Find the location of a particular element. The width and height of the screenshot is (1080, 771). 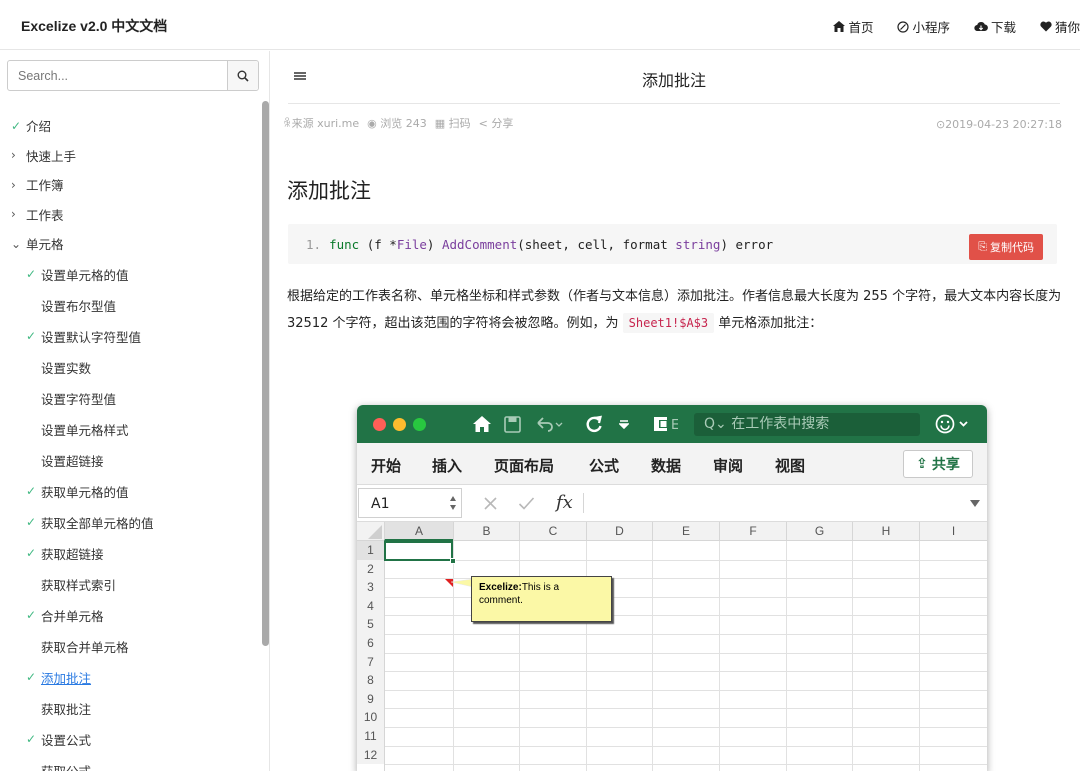

formula-divider is located at coordinates (583, 503).